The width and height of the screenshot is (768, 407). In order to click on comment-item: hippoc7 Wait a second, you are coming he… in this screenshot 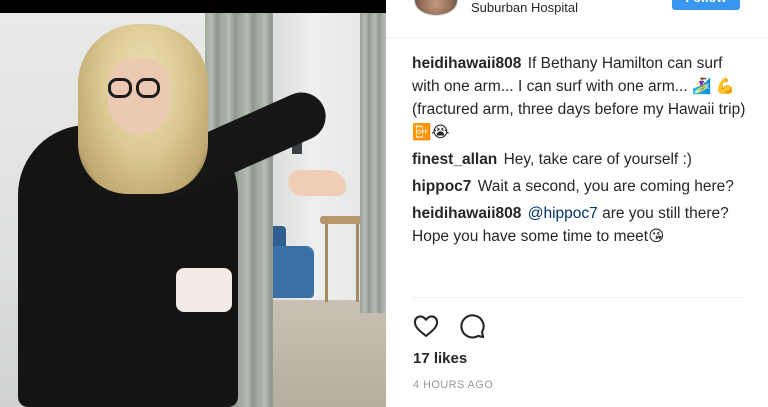, I will do `click(582, 186)`.